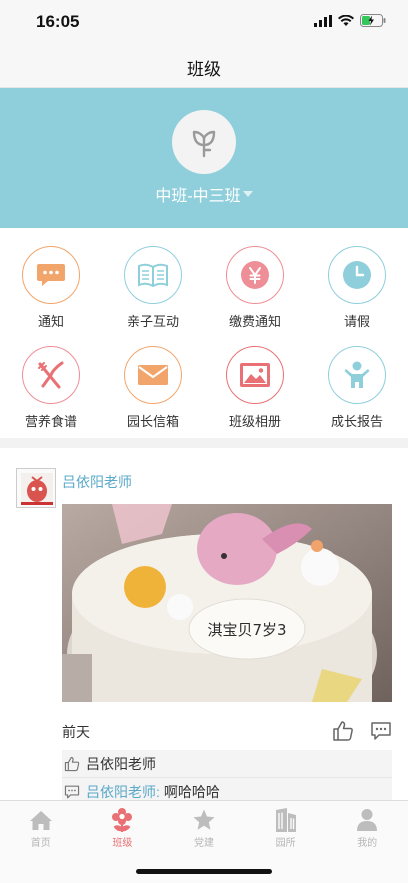  Describe the element at coordinates (346, 20) in the screenshot. I see `wifi-icon` at that location.